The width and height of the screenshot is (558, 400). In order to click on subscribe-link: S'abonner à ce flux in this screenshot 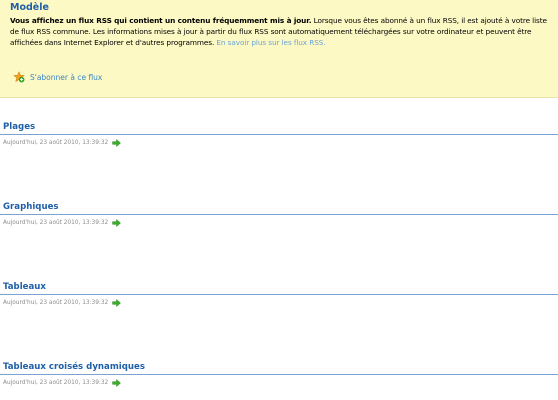, I will do `click(57, 77)`.